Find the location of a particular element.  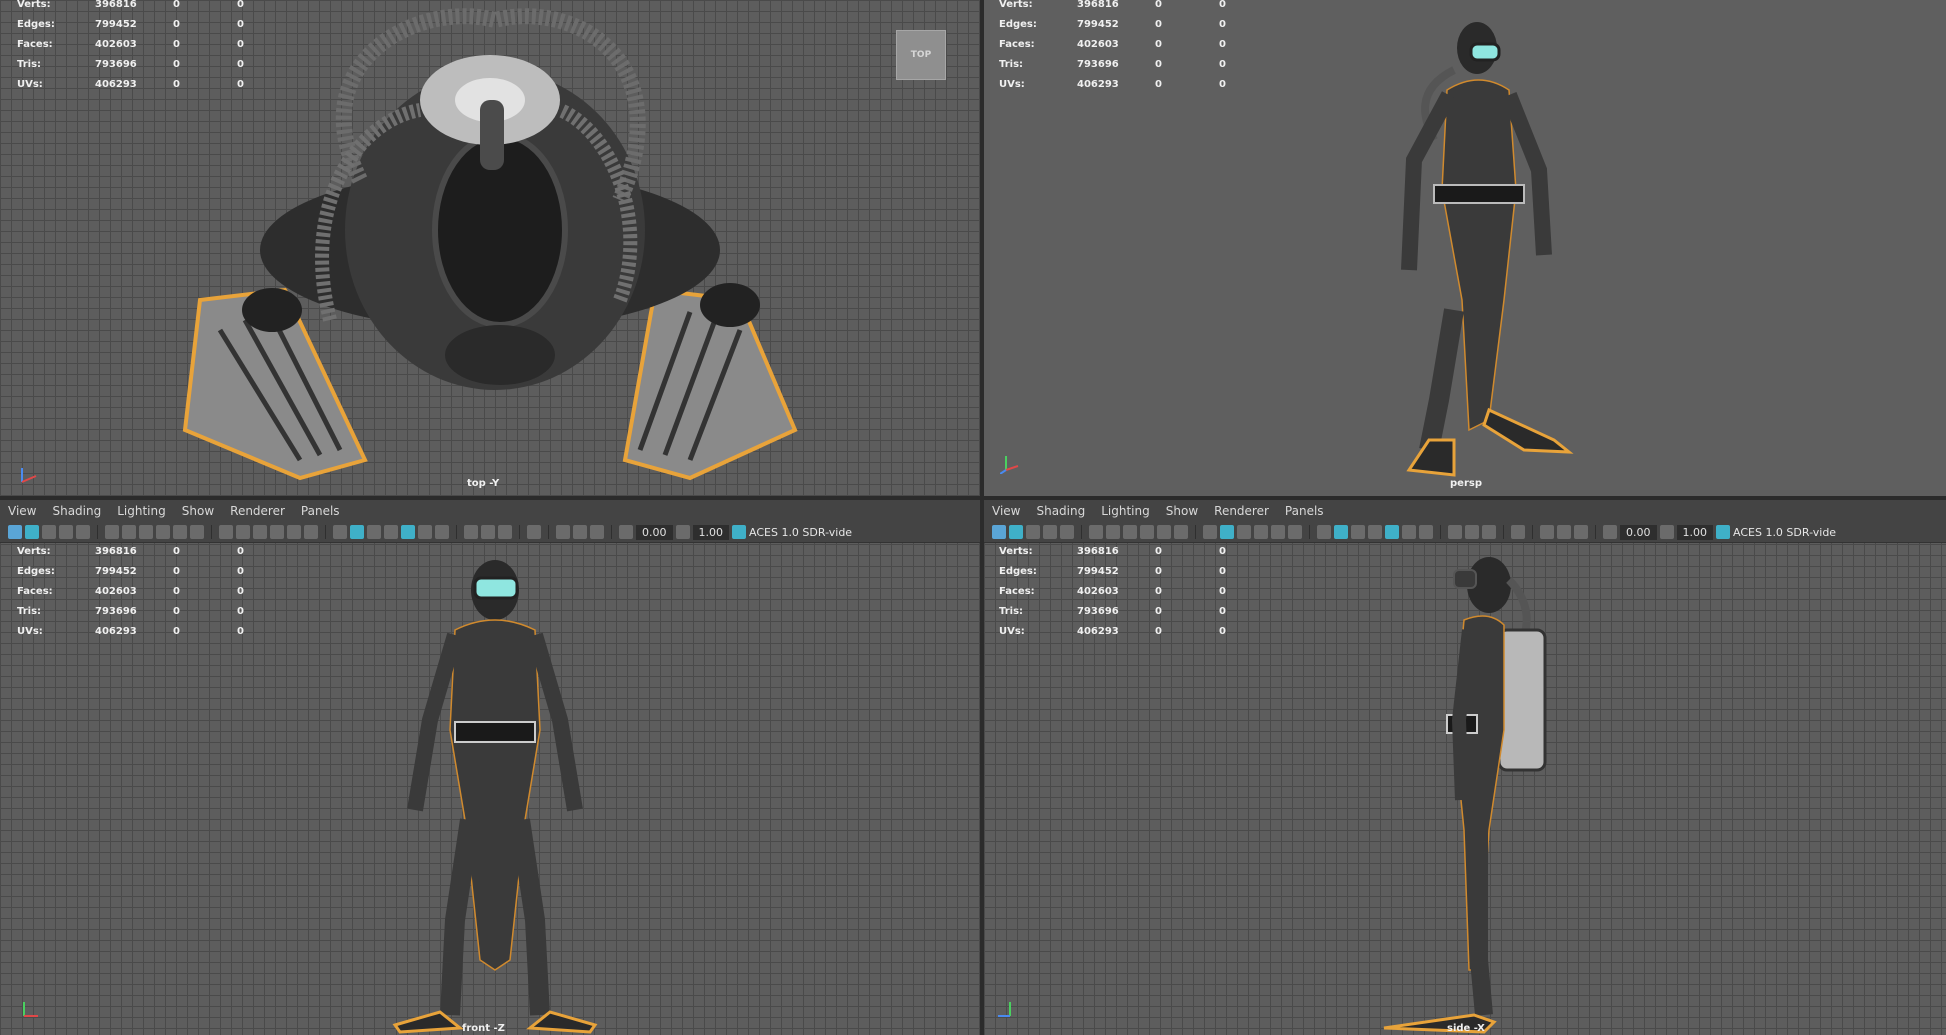

camera-label: front -Z is located at coordinates (483, 1028).